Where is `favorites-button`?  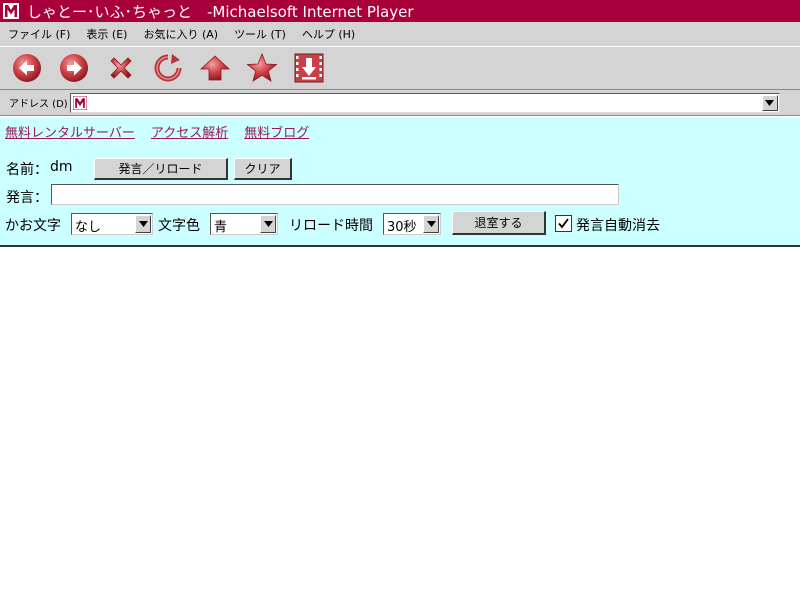 favorites-button is located at coordinates (262, 68).